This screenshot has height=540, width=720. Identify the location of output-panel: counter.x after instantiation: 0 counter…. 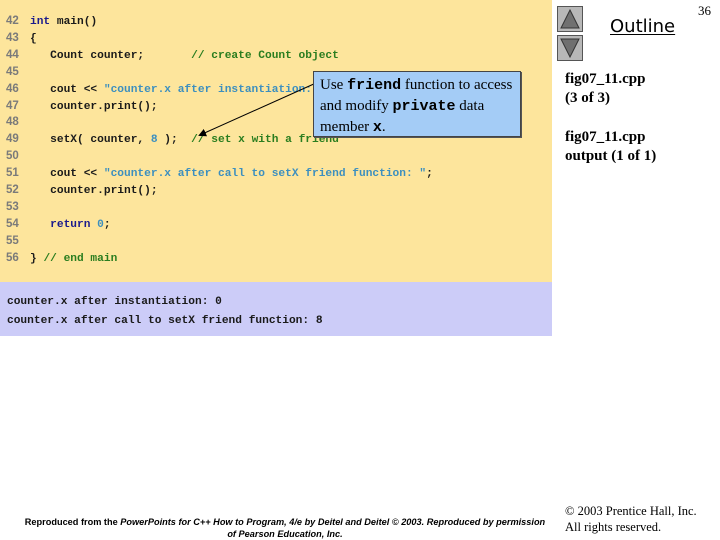
(276, 309).